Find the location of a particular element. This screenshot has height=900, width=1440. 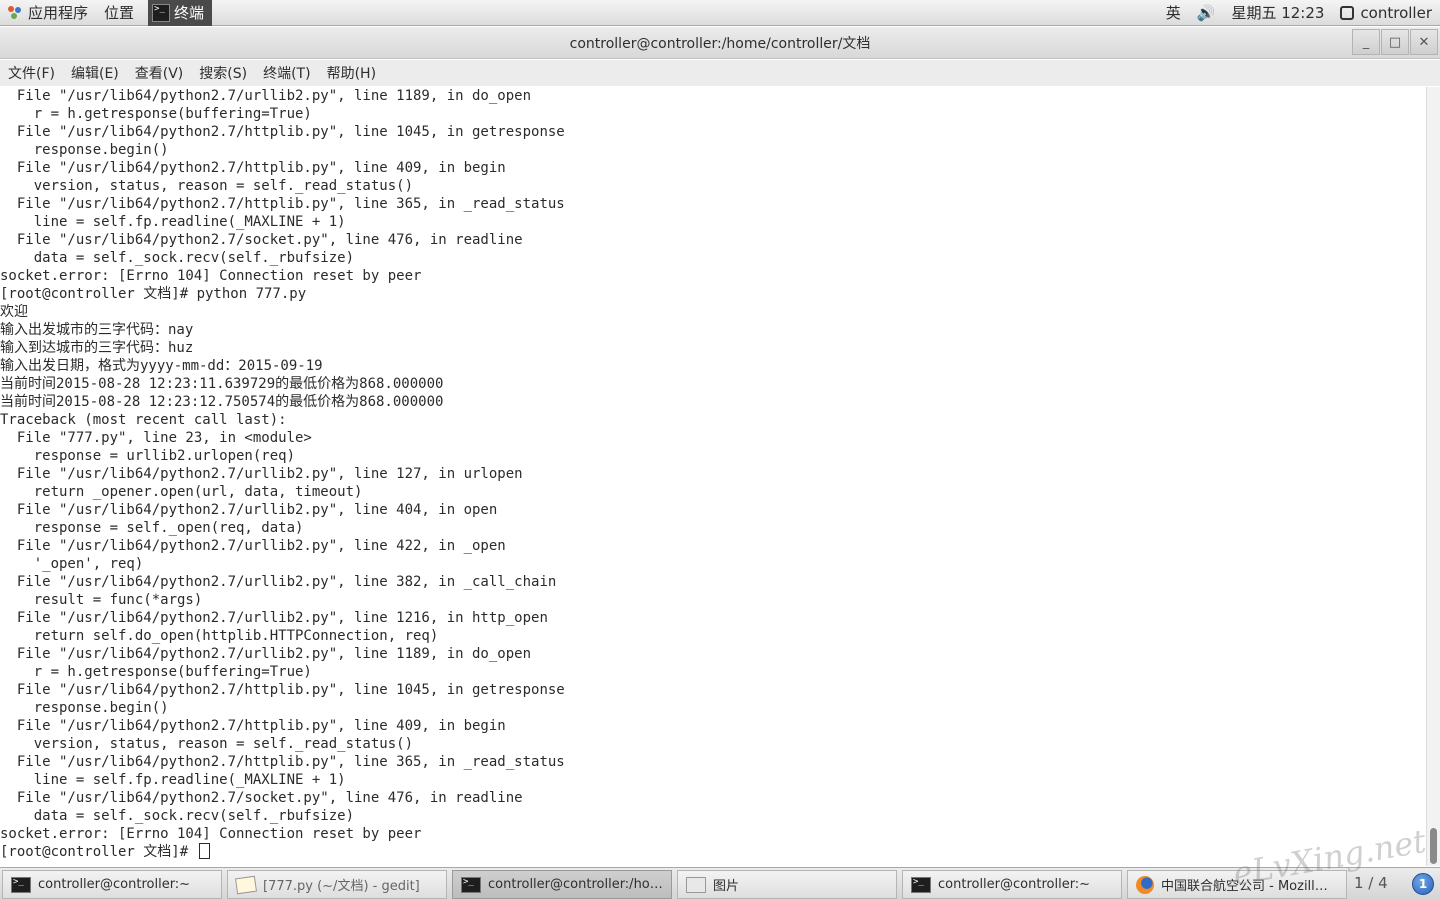

menu-help: 帮助(H) is located at coordinates (351, 73).